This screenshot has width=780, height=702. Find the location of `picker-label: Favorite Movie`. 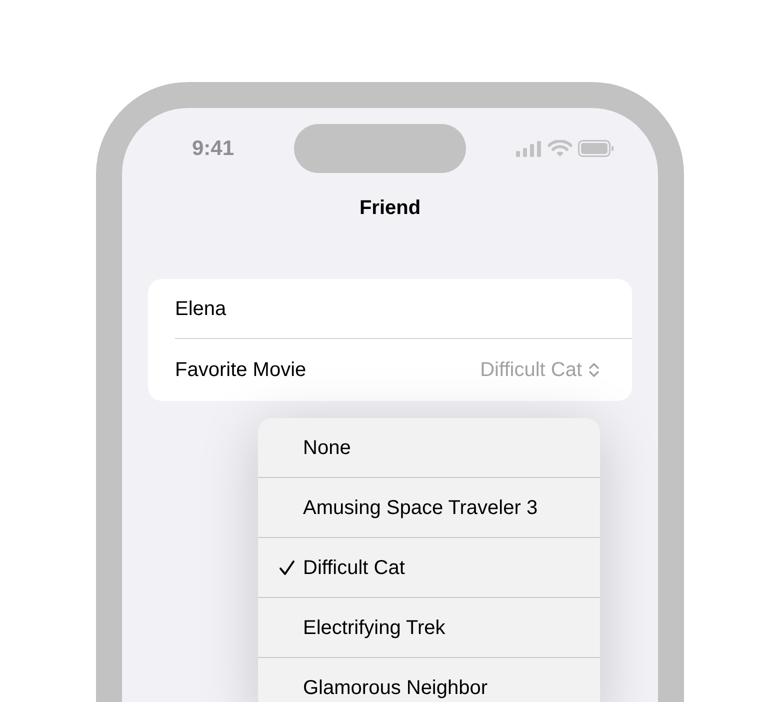

picker-label: Favorite Movie is located at coordinates (240, 370).